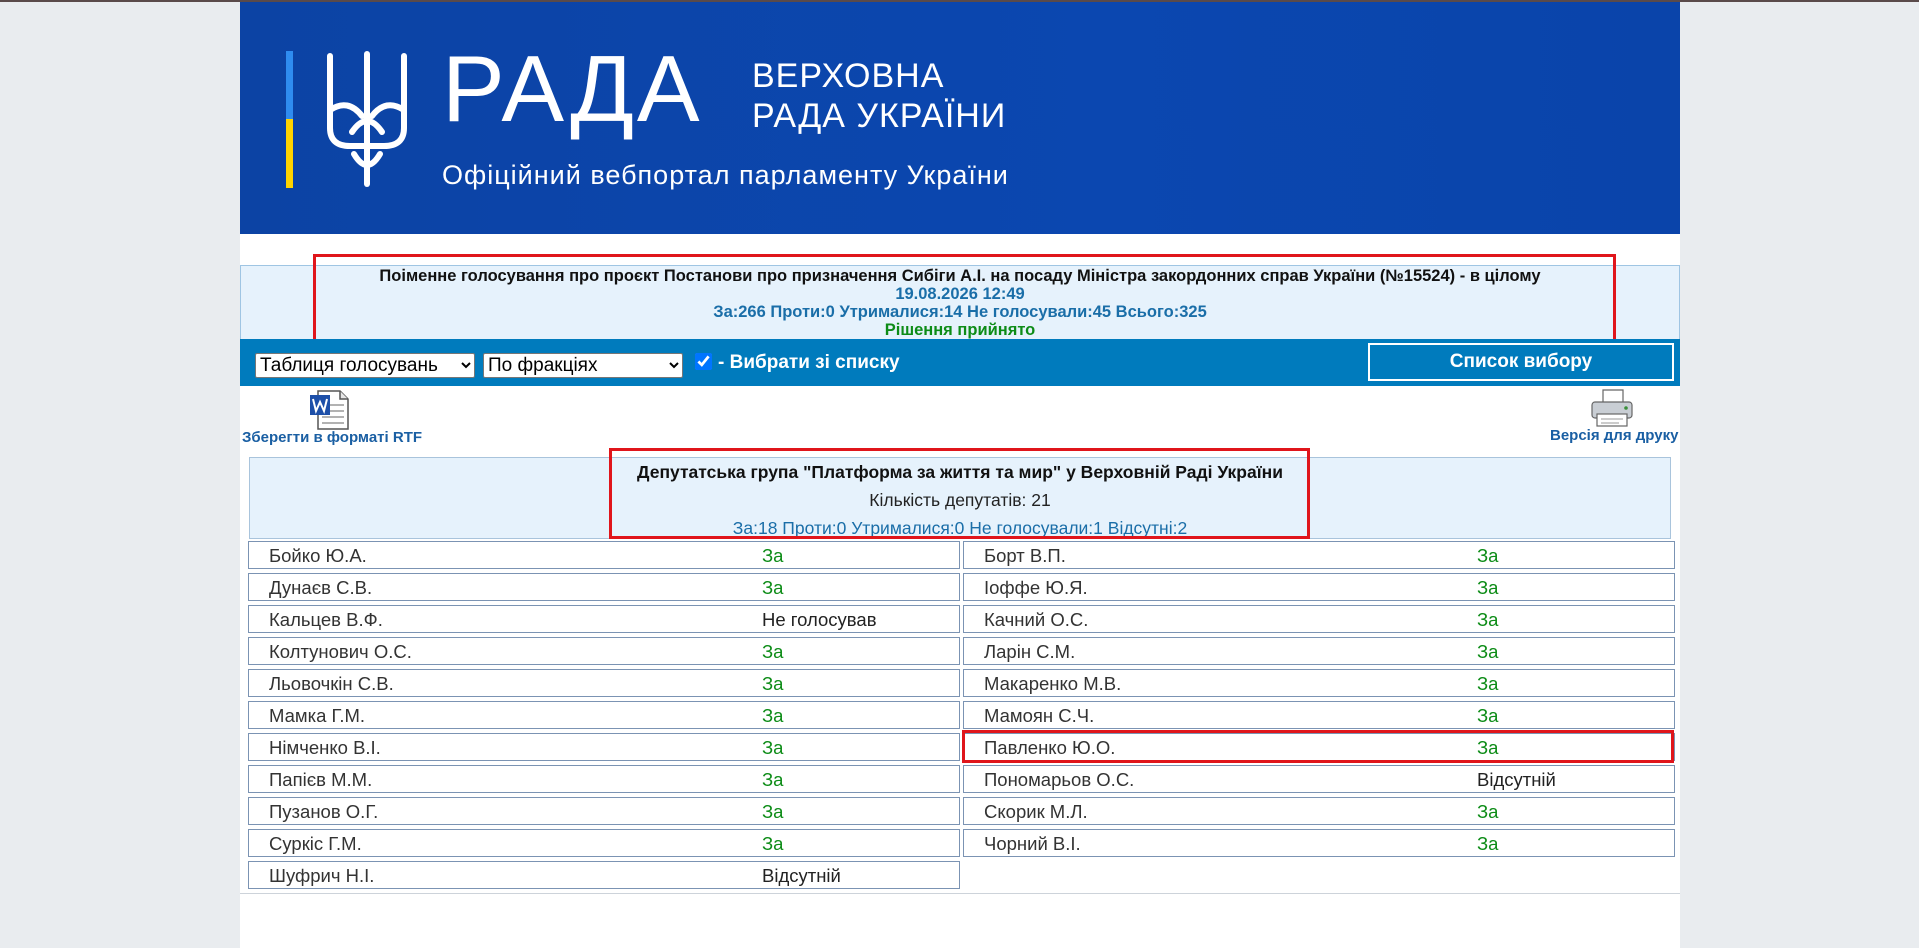  What do you see at coordinates (315, 843) in the screenshot?
I see `deputy-name: Суркіс Г.М.` at bounding box center [315, 843].